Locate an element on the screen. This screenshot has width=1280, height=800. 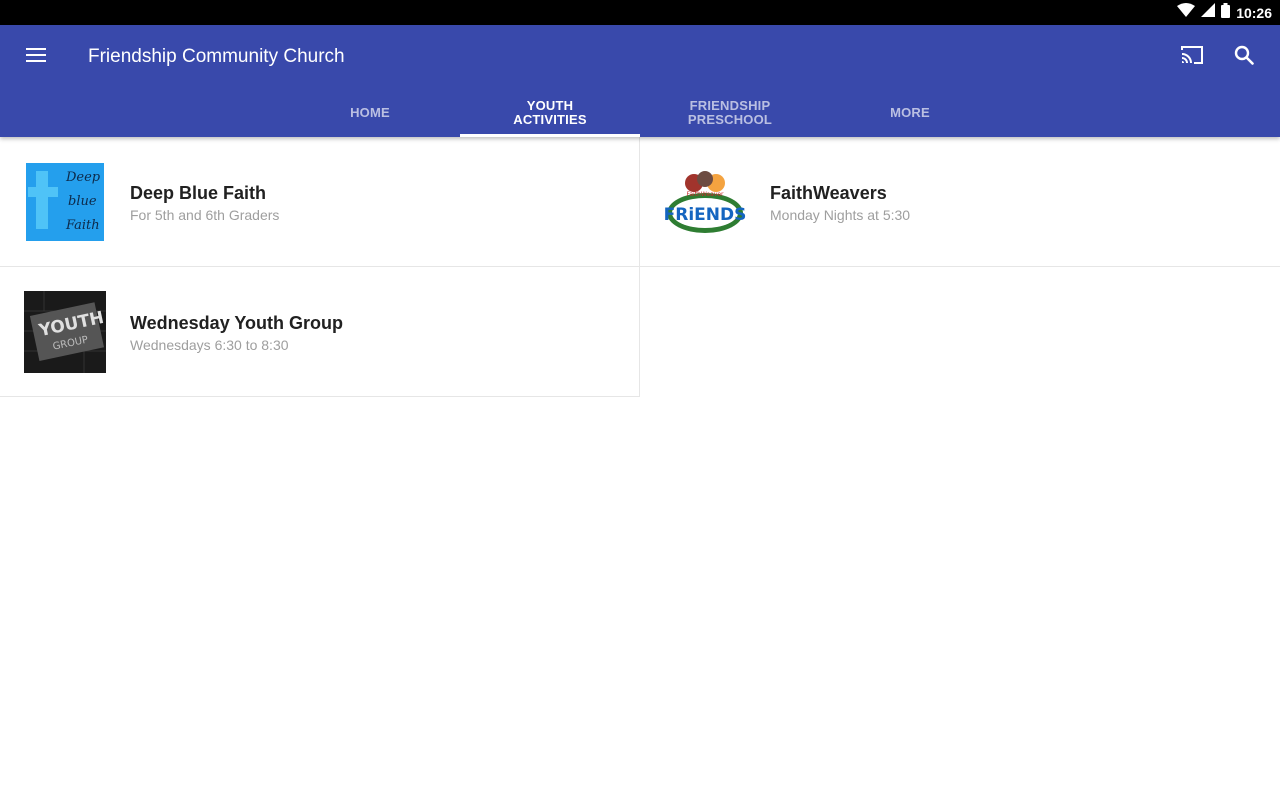
tab-home: HOME is located at coordinates (370, 113).